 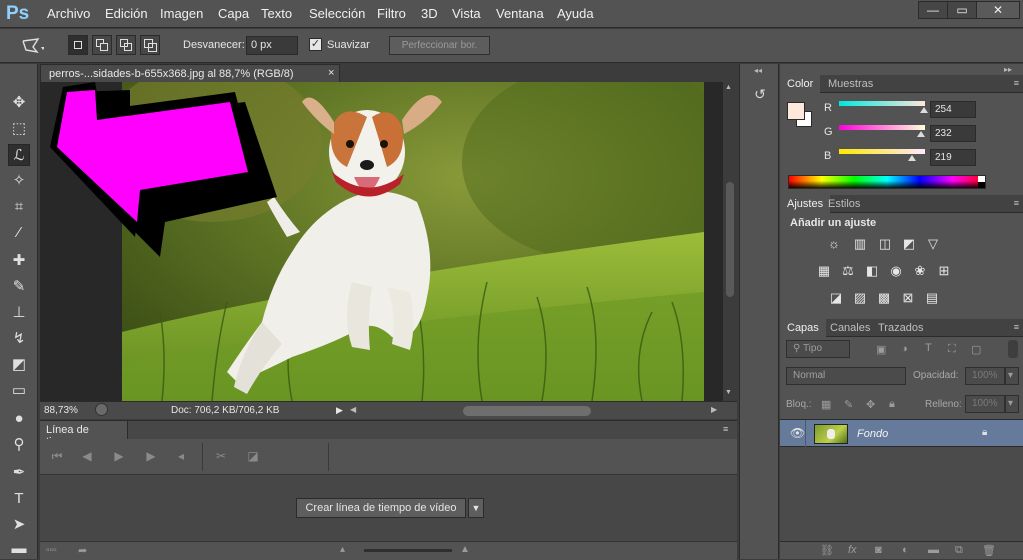 What do you see at coordinates (19, 103) in the screenshot?
I see `move-tool-icon: ✥` at bounding box center [19, 103].